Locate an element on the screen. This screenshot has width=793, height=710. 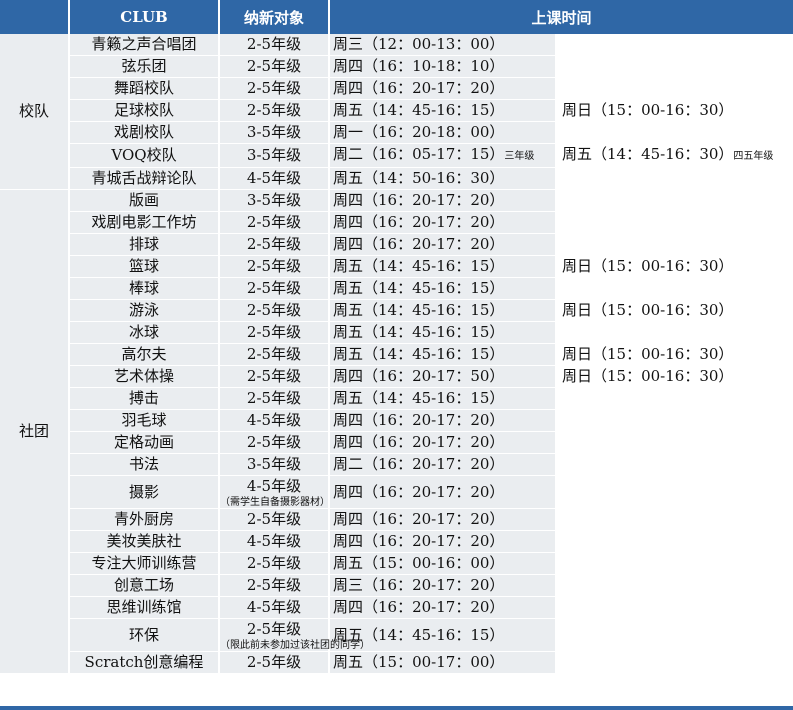
club-name: 创意工场 is located at coordinates (145, 586).